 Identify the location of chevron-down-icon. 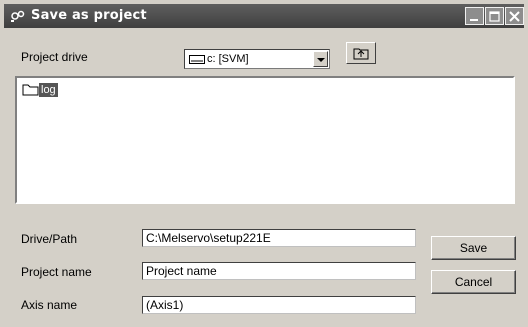
(321, 60).